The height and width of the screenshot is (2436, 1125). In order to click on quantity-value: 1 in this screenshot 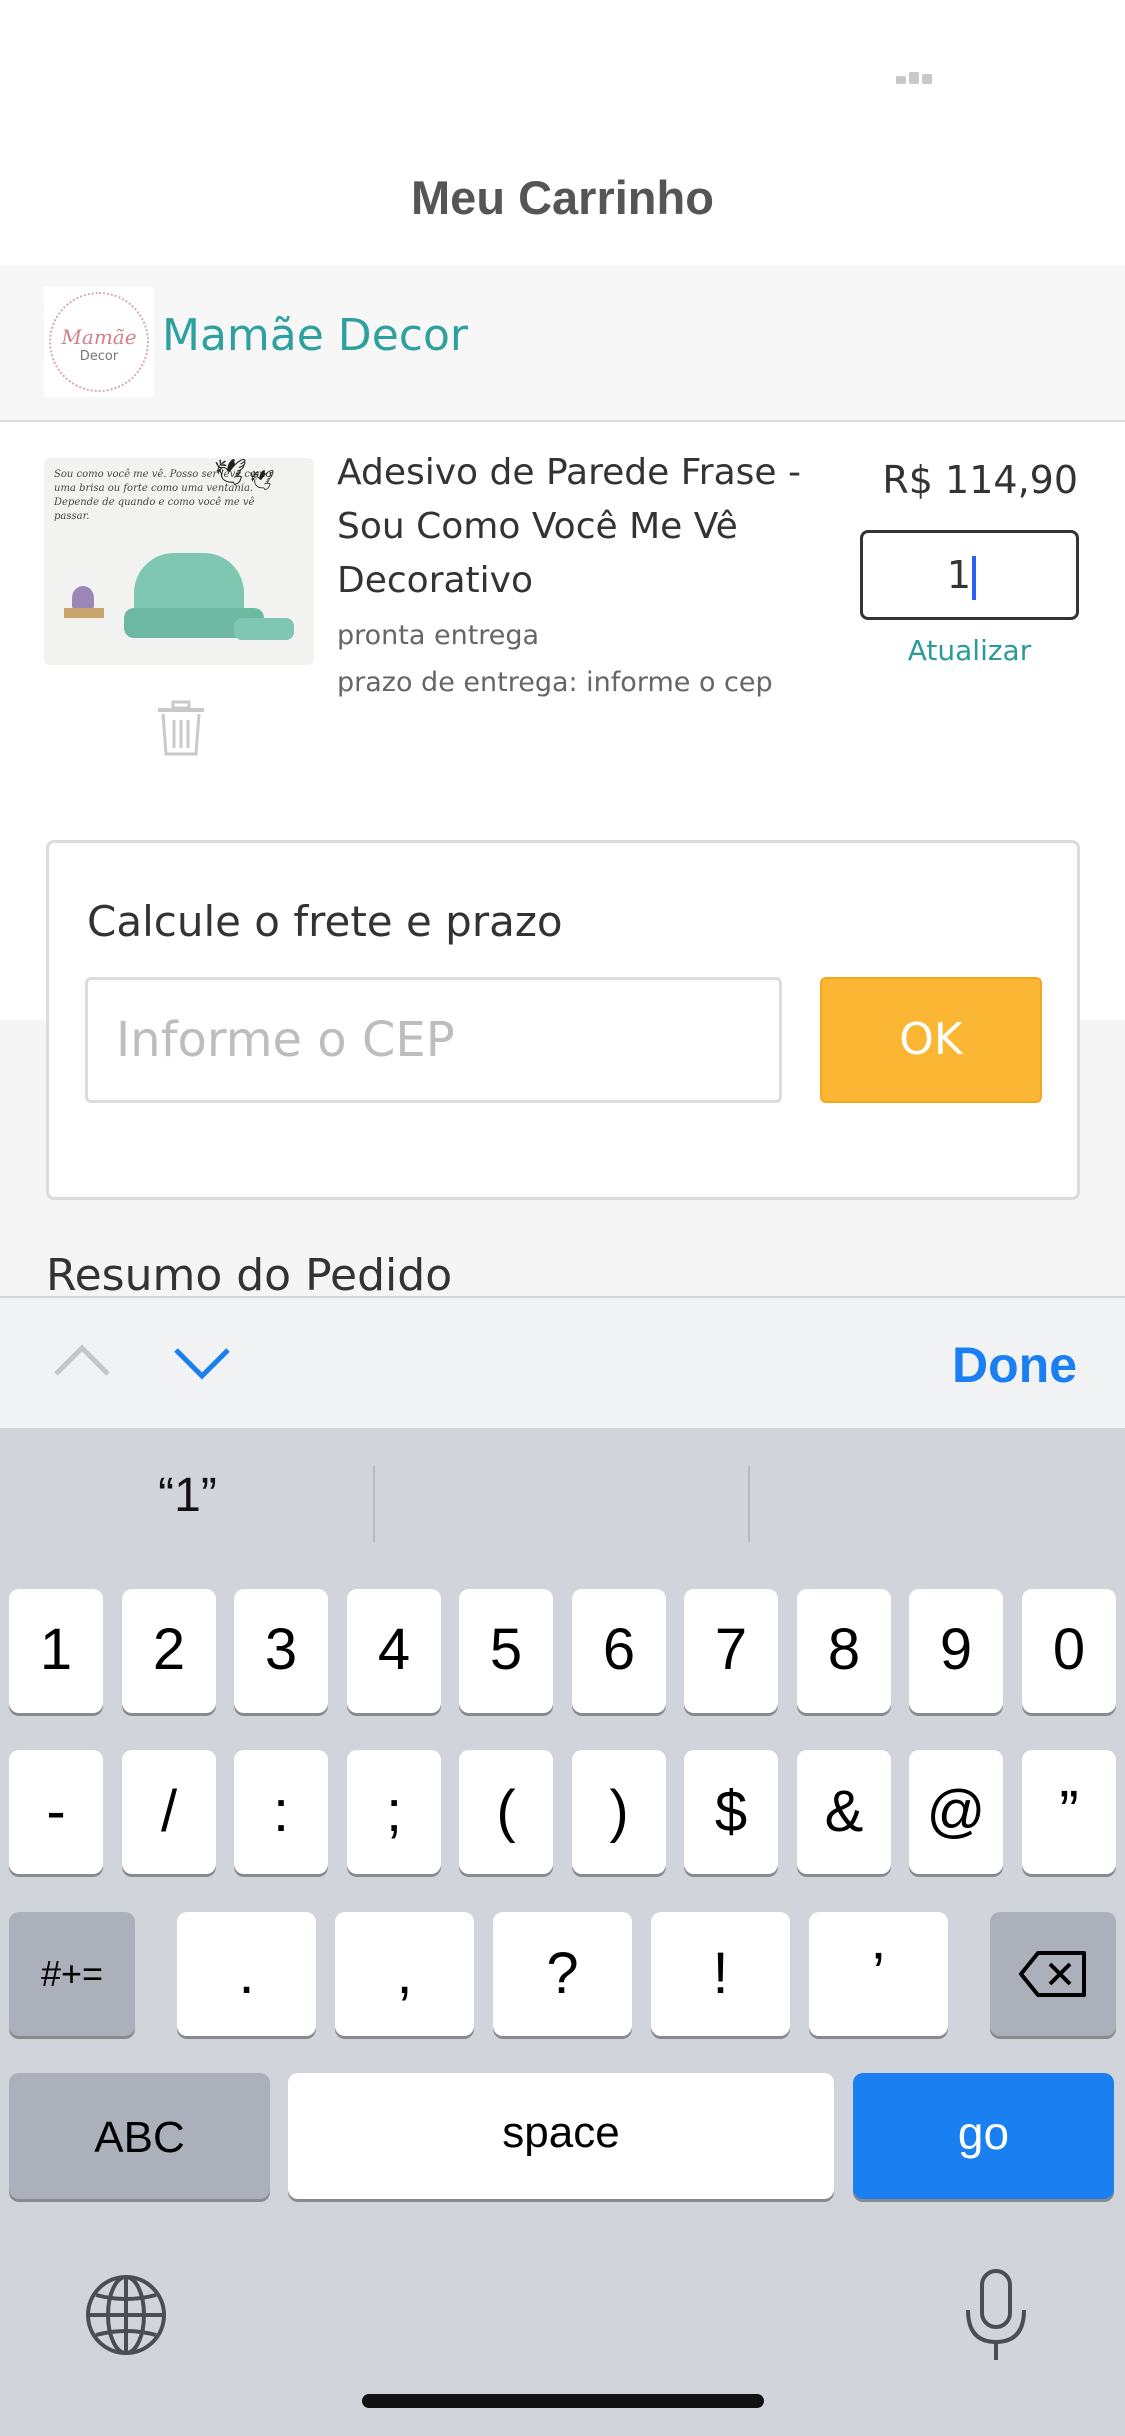, I will do `click(958, 575)`.